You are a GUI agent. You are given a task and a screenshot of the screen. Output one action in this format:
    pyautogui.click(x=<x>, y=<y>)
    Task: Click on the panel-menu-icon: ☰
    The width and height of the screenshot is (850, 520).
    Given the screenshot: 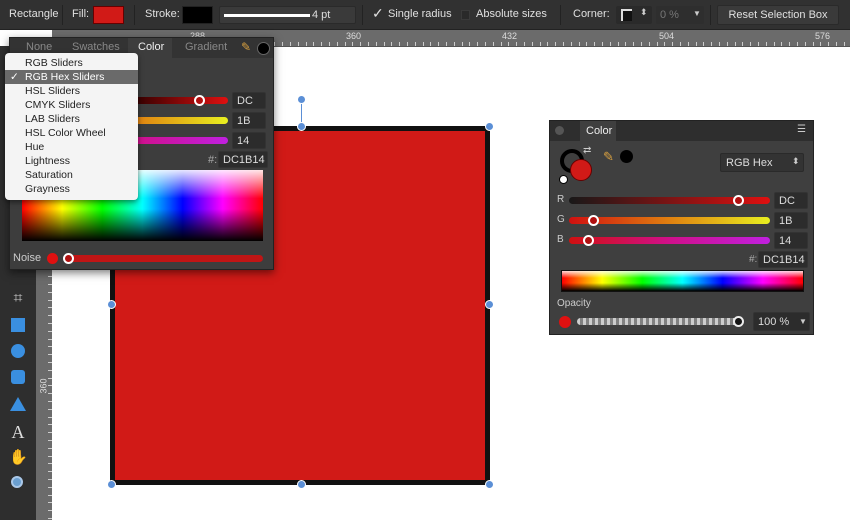 What is the action you would take?
    pyautogui.click(x=801, y=129)
    